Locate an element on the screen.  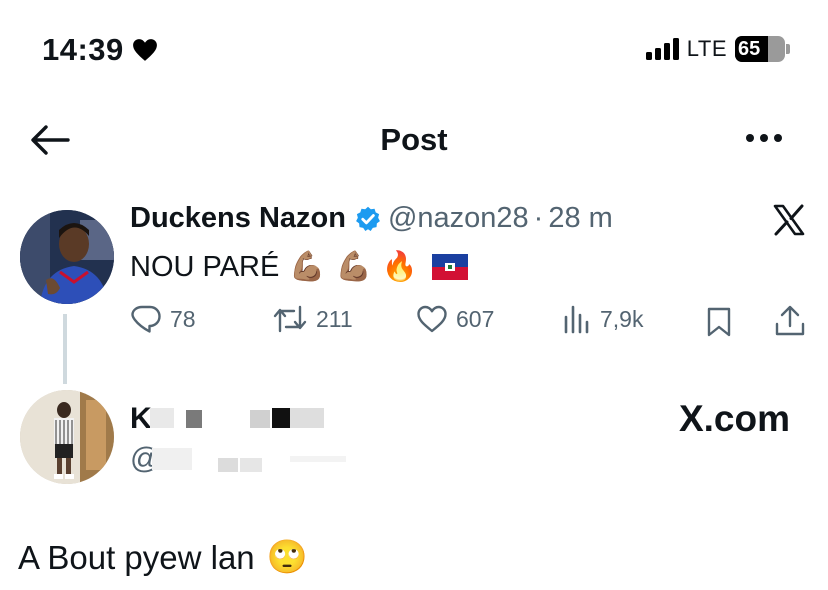
x-com-text: X.com is located at coordinates (734, 418).